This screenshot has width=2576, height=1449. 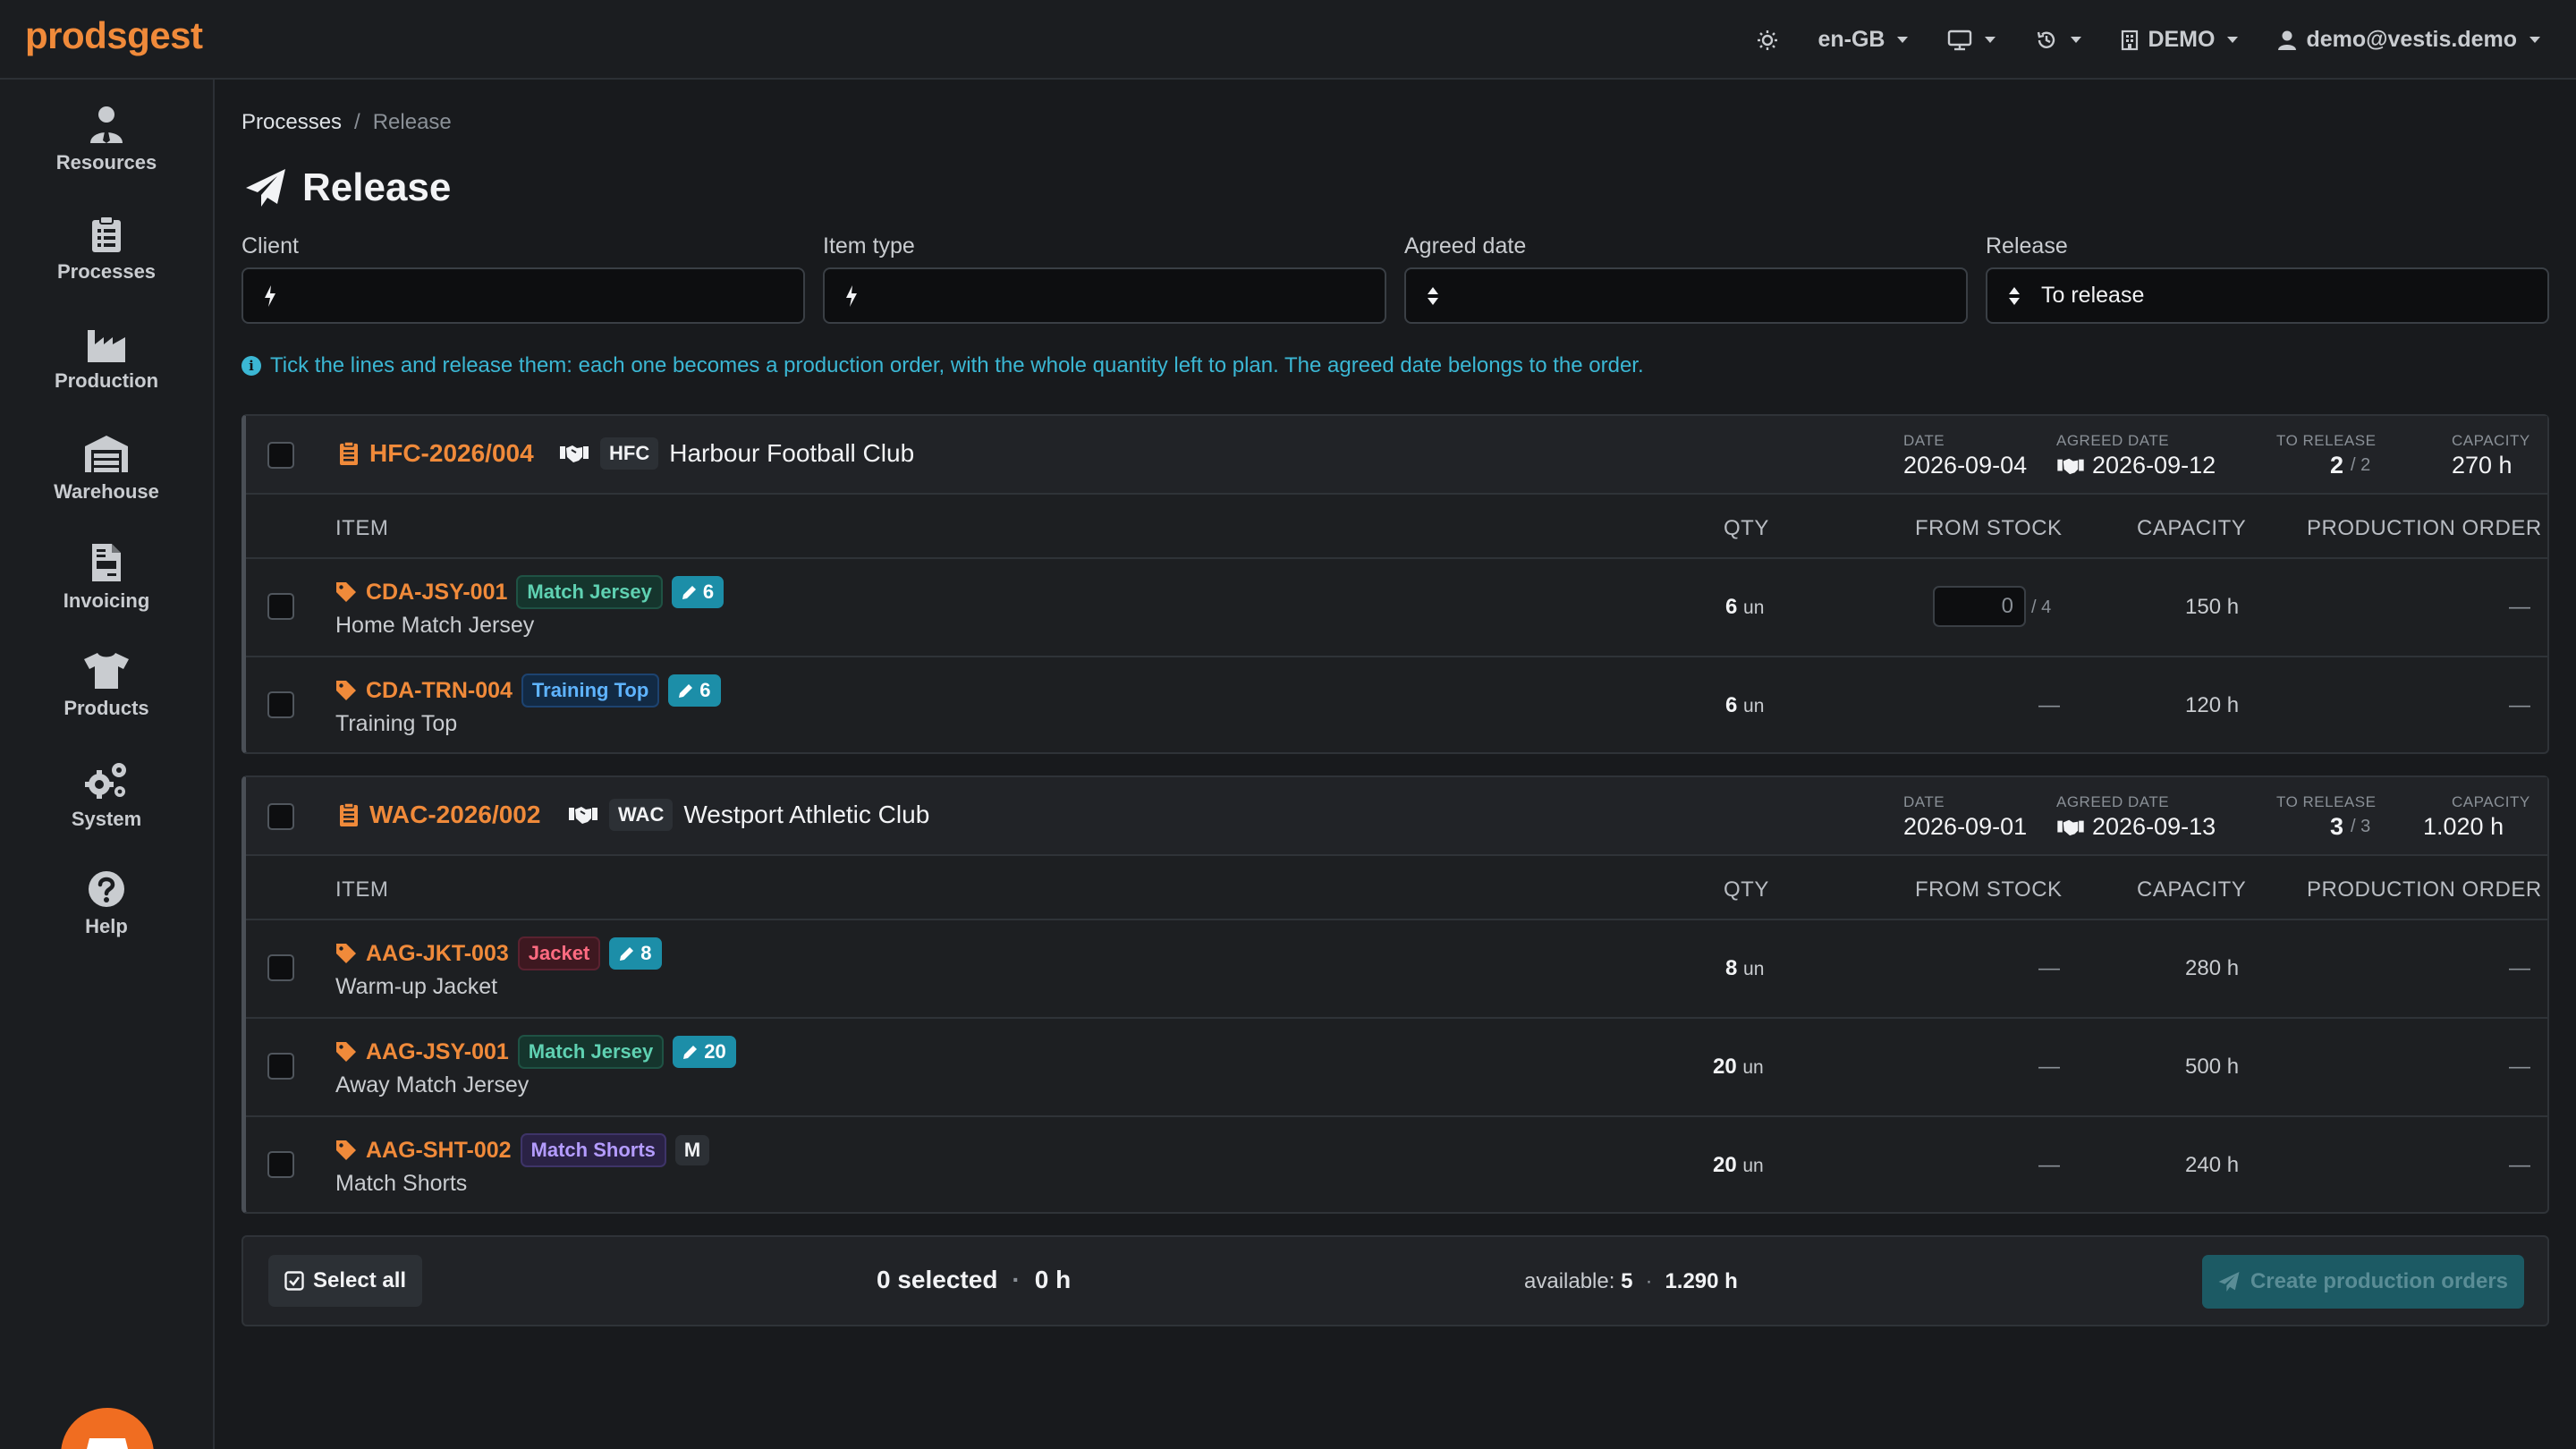 What do you see at coordinates (1754, 706) in the screenshot?
I see `qty-unit: un` at bounding box center [1754, 706].